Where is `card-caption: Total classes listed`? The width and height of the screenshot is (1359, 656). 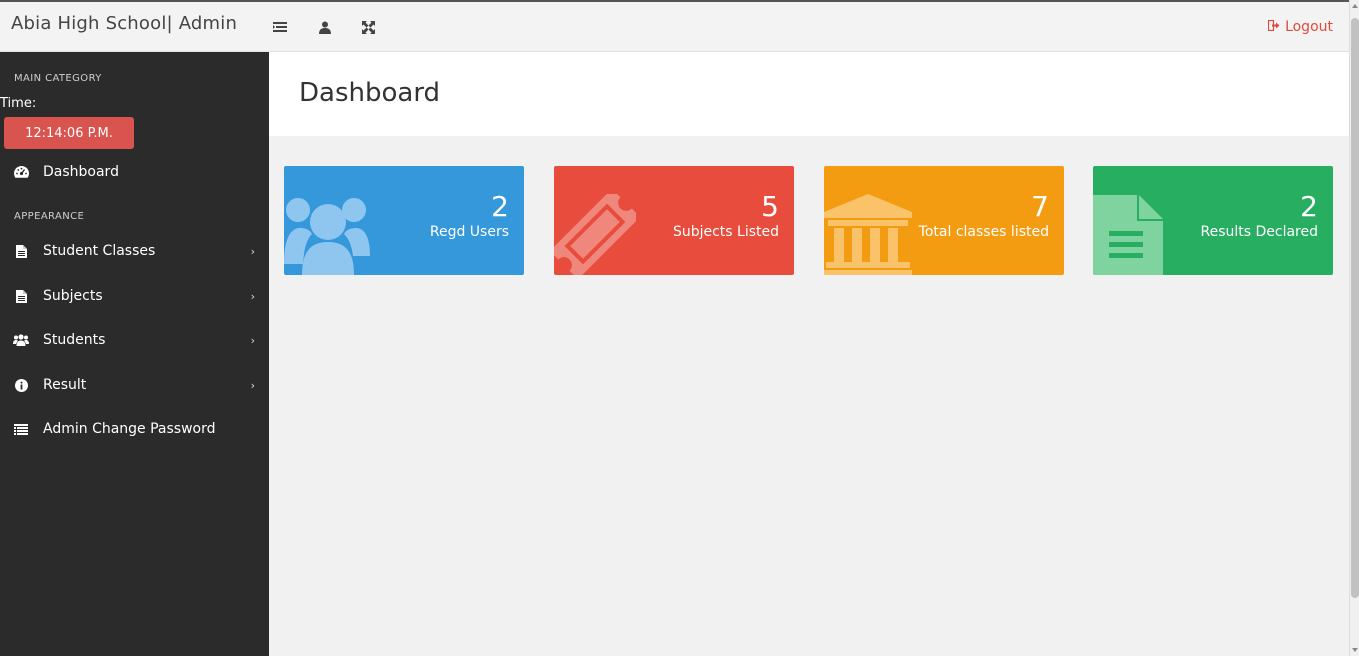
card-caption: Total classes listed is located at coordinates (983, 232).